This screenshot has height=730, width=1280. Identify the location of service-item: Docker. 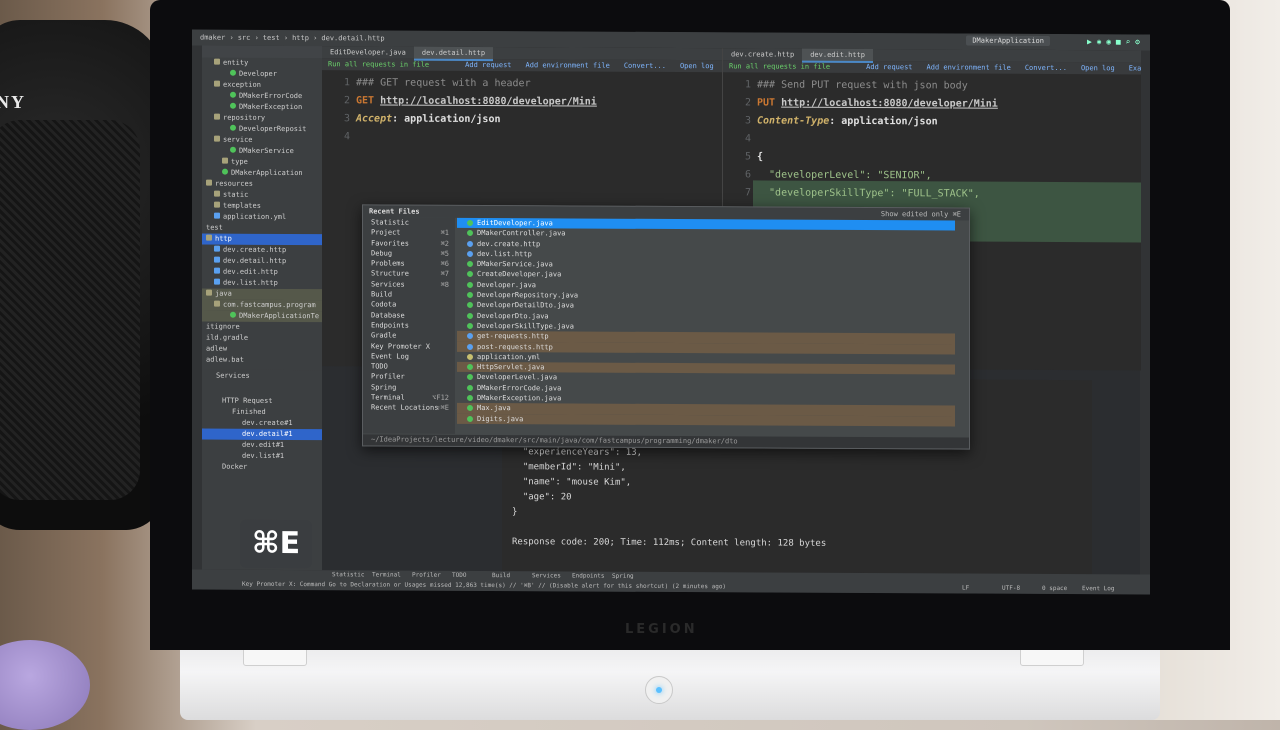
(262, 468).